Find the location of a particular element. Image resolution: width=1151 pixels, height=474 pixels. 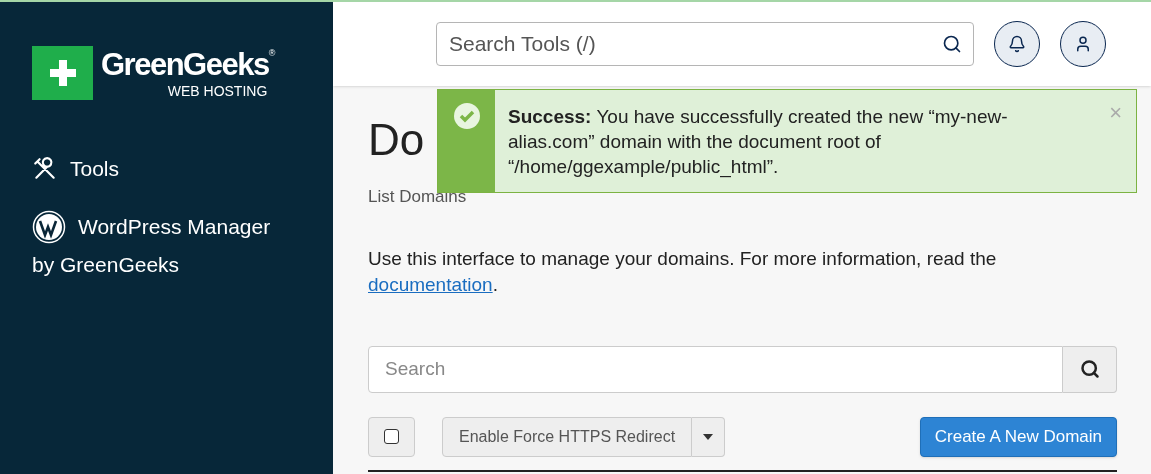

alert-message: Success: You have successfully created the new “my-new-alias.com” domain with the document root of “/home/ggexample/public_html”. is located at coordinates (758, 142).